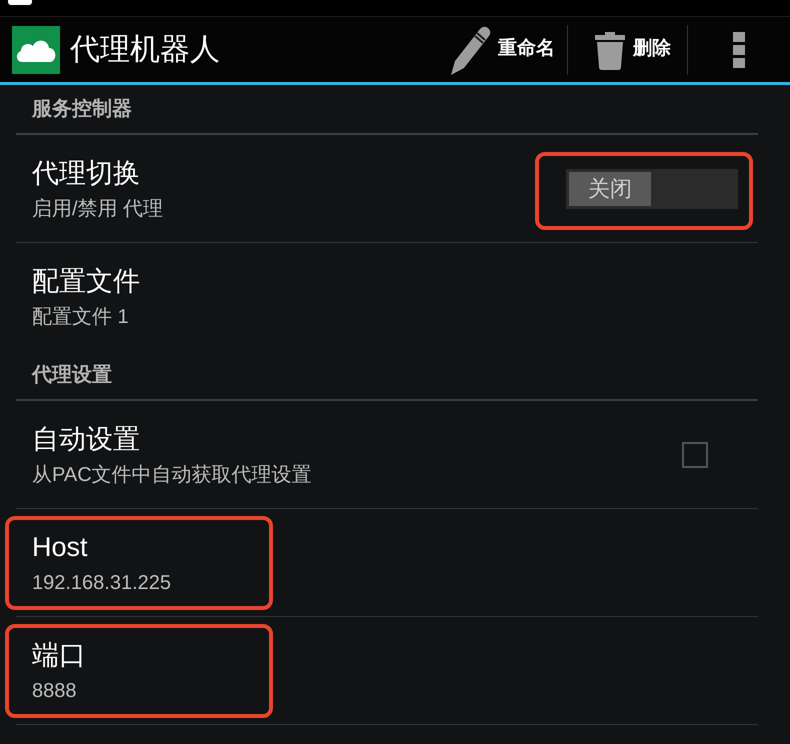  I want to click on checkbox, so click(695, 455).